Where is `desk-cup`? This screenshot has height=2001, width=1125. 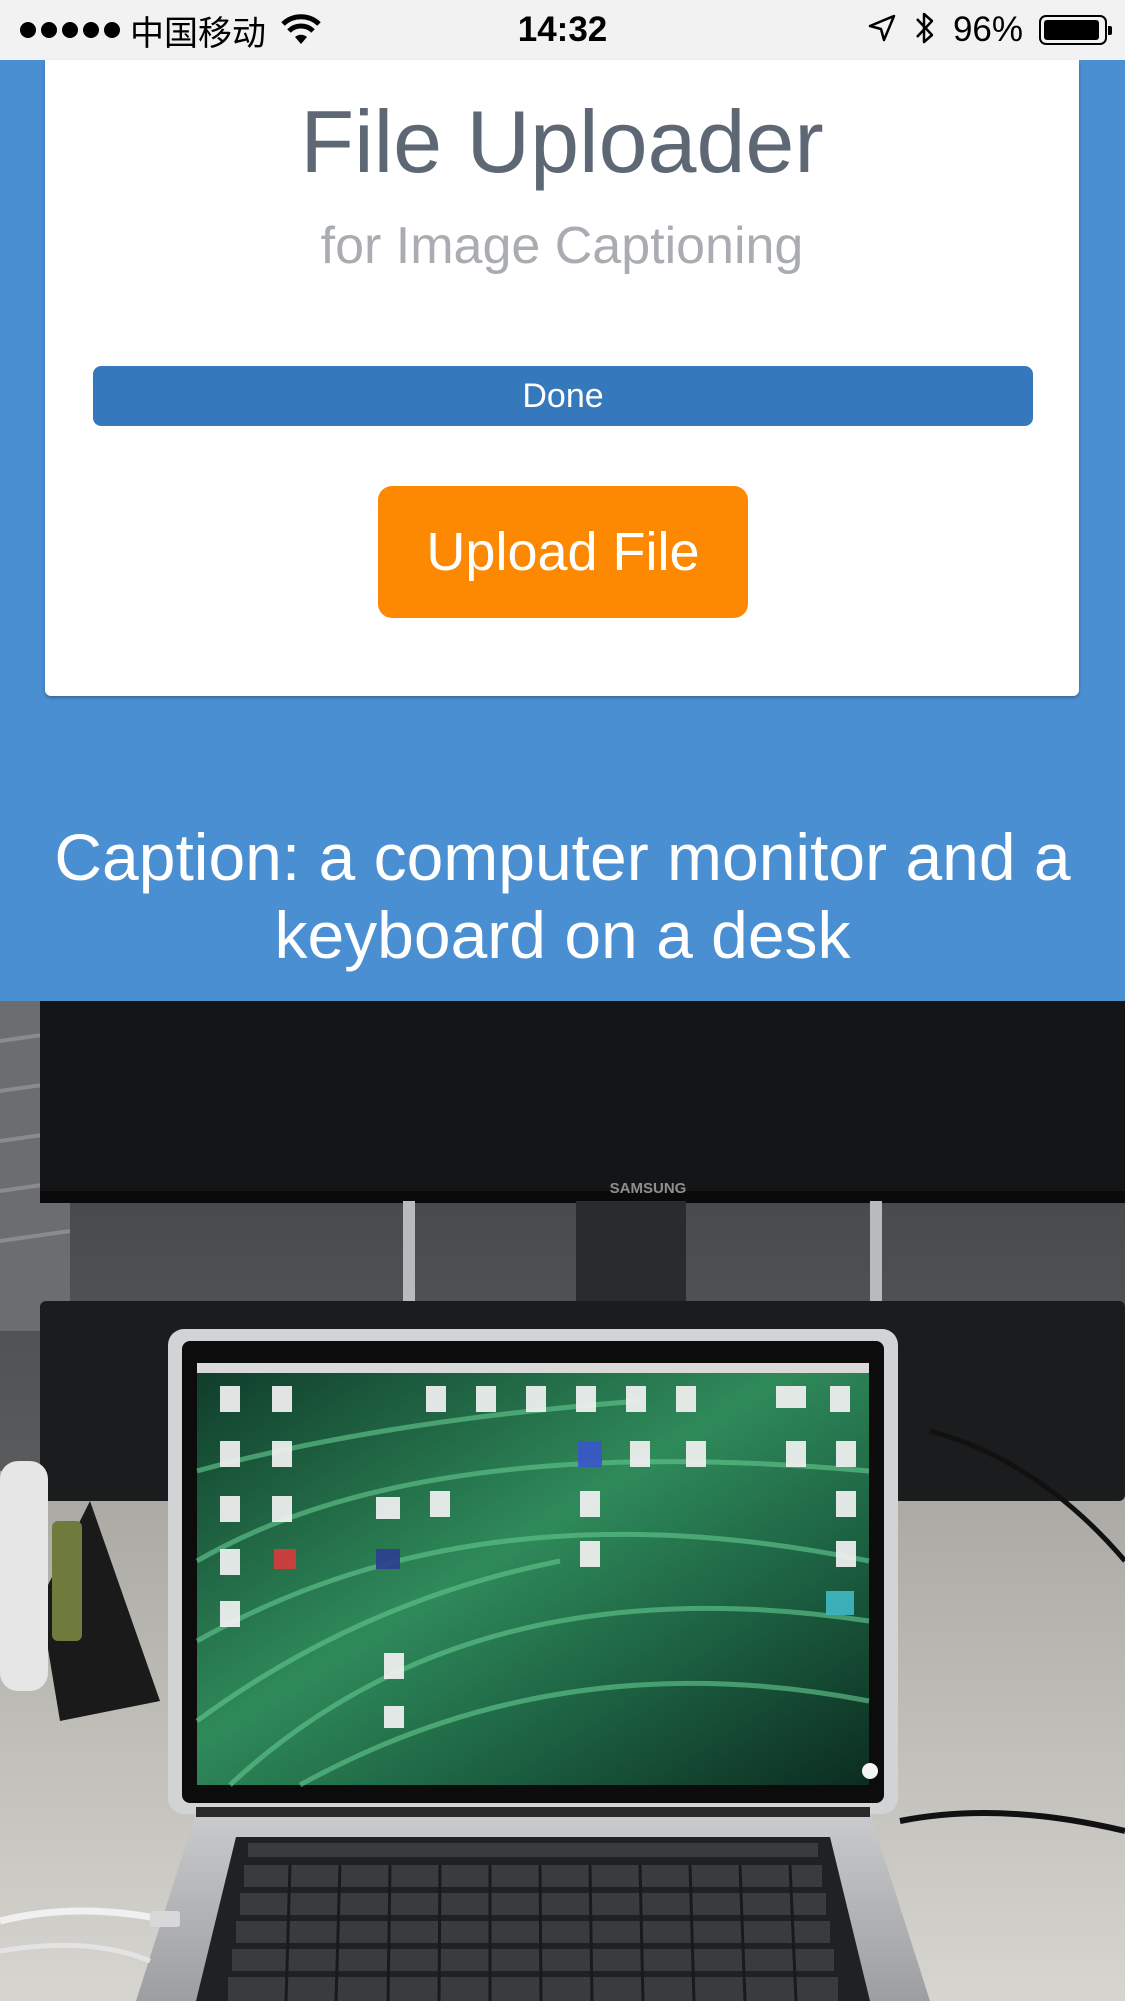 desk-cup is located at coordinates (24, 1576).